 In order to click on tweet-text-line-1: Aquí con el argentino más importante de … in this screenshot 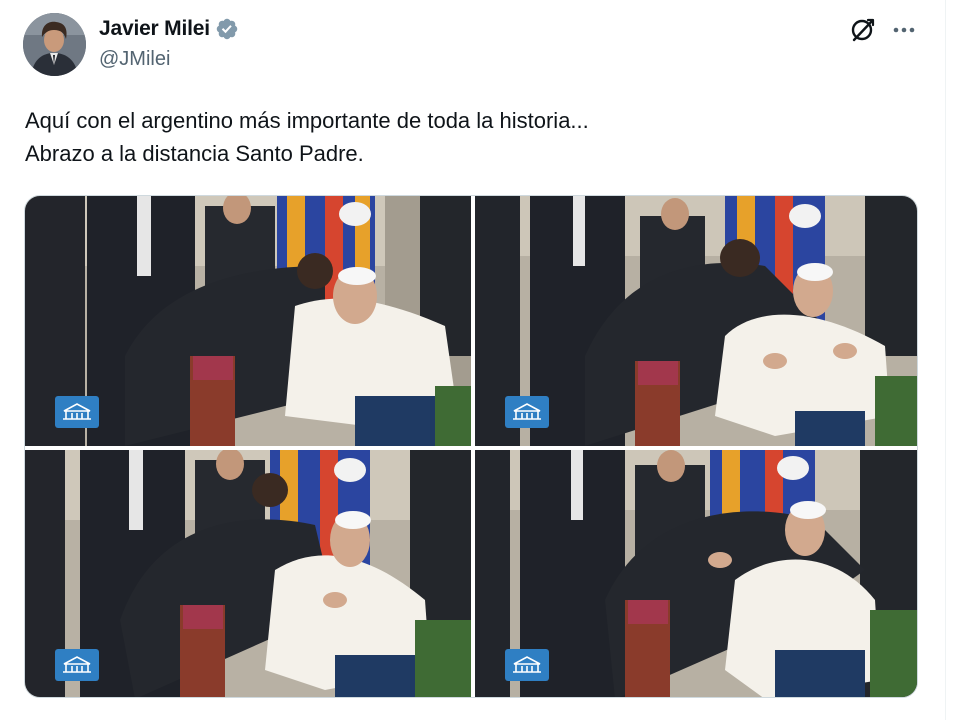, I will do `click(307, 120)`.